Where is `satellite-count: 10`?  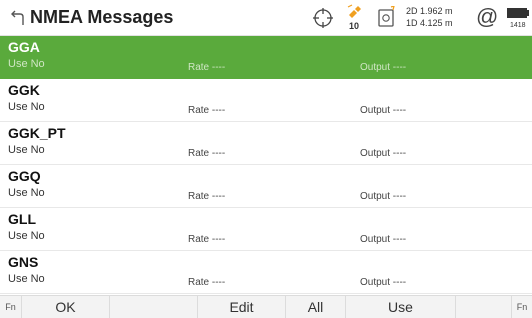 satellite-count: 10 is located at coordinates (353, 26).